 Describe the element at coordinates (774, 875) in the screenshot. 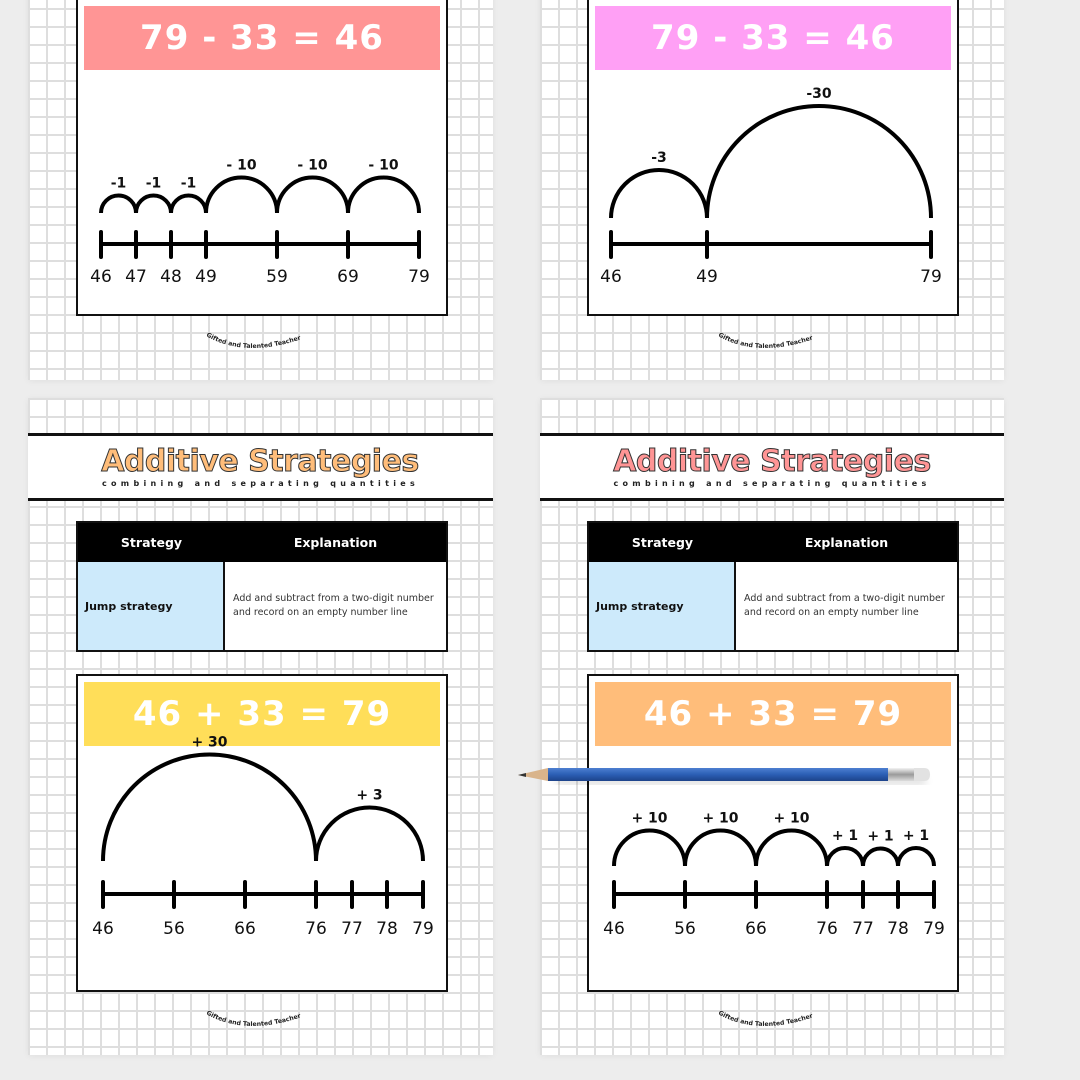

I see `number-line: 46 56 66 76 77 78 79 + 10 + 10 + 10 + 1 + 1 + 1` at that location.